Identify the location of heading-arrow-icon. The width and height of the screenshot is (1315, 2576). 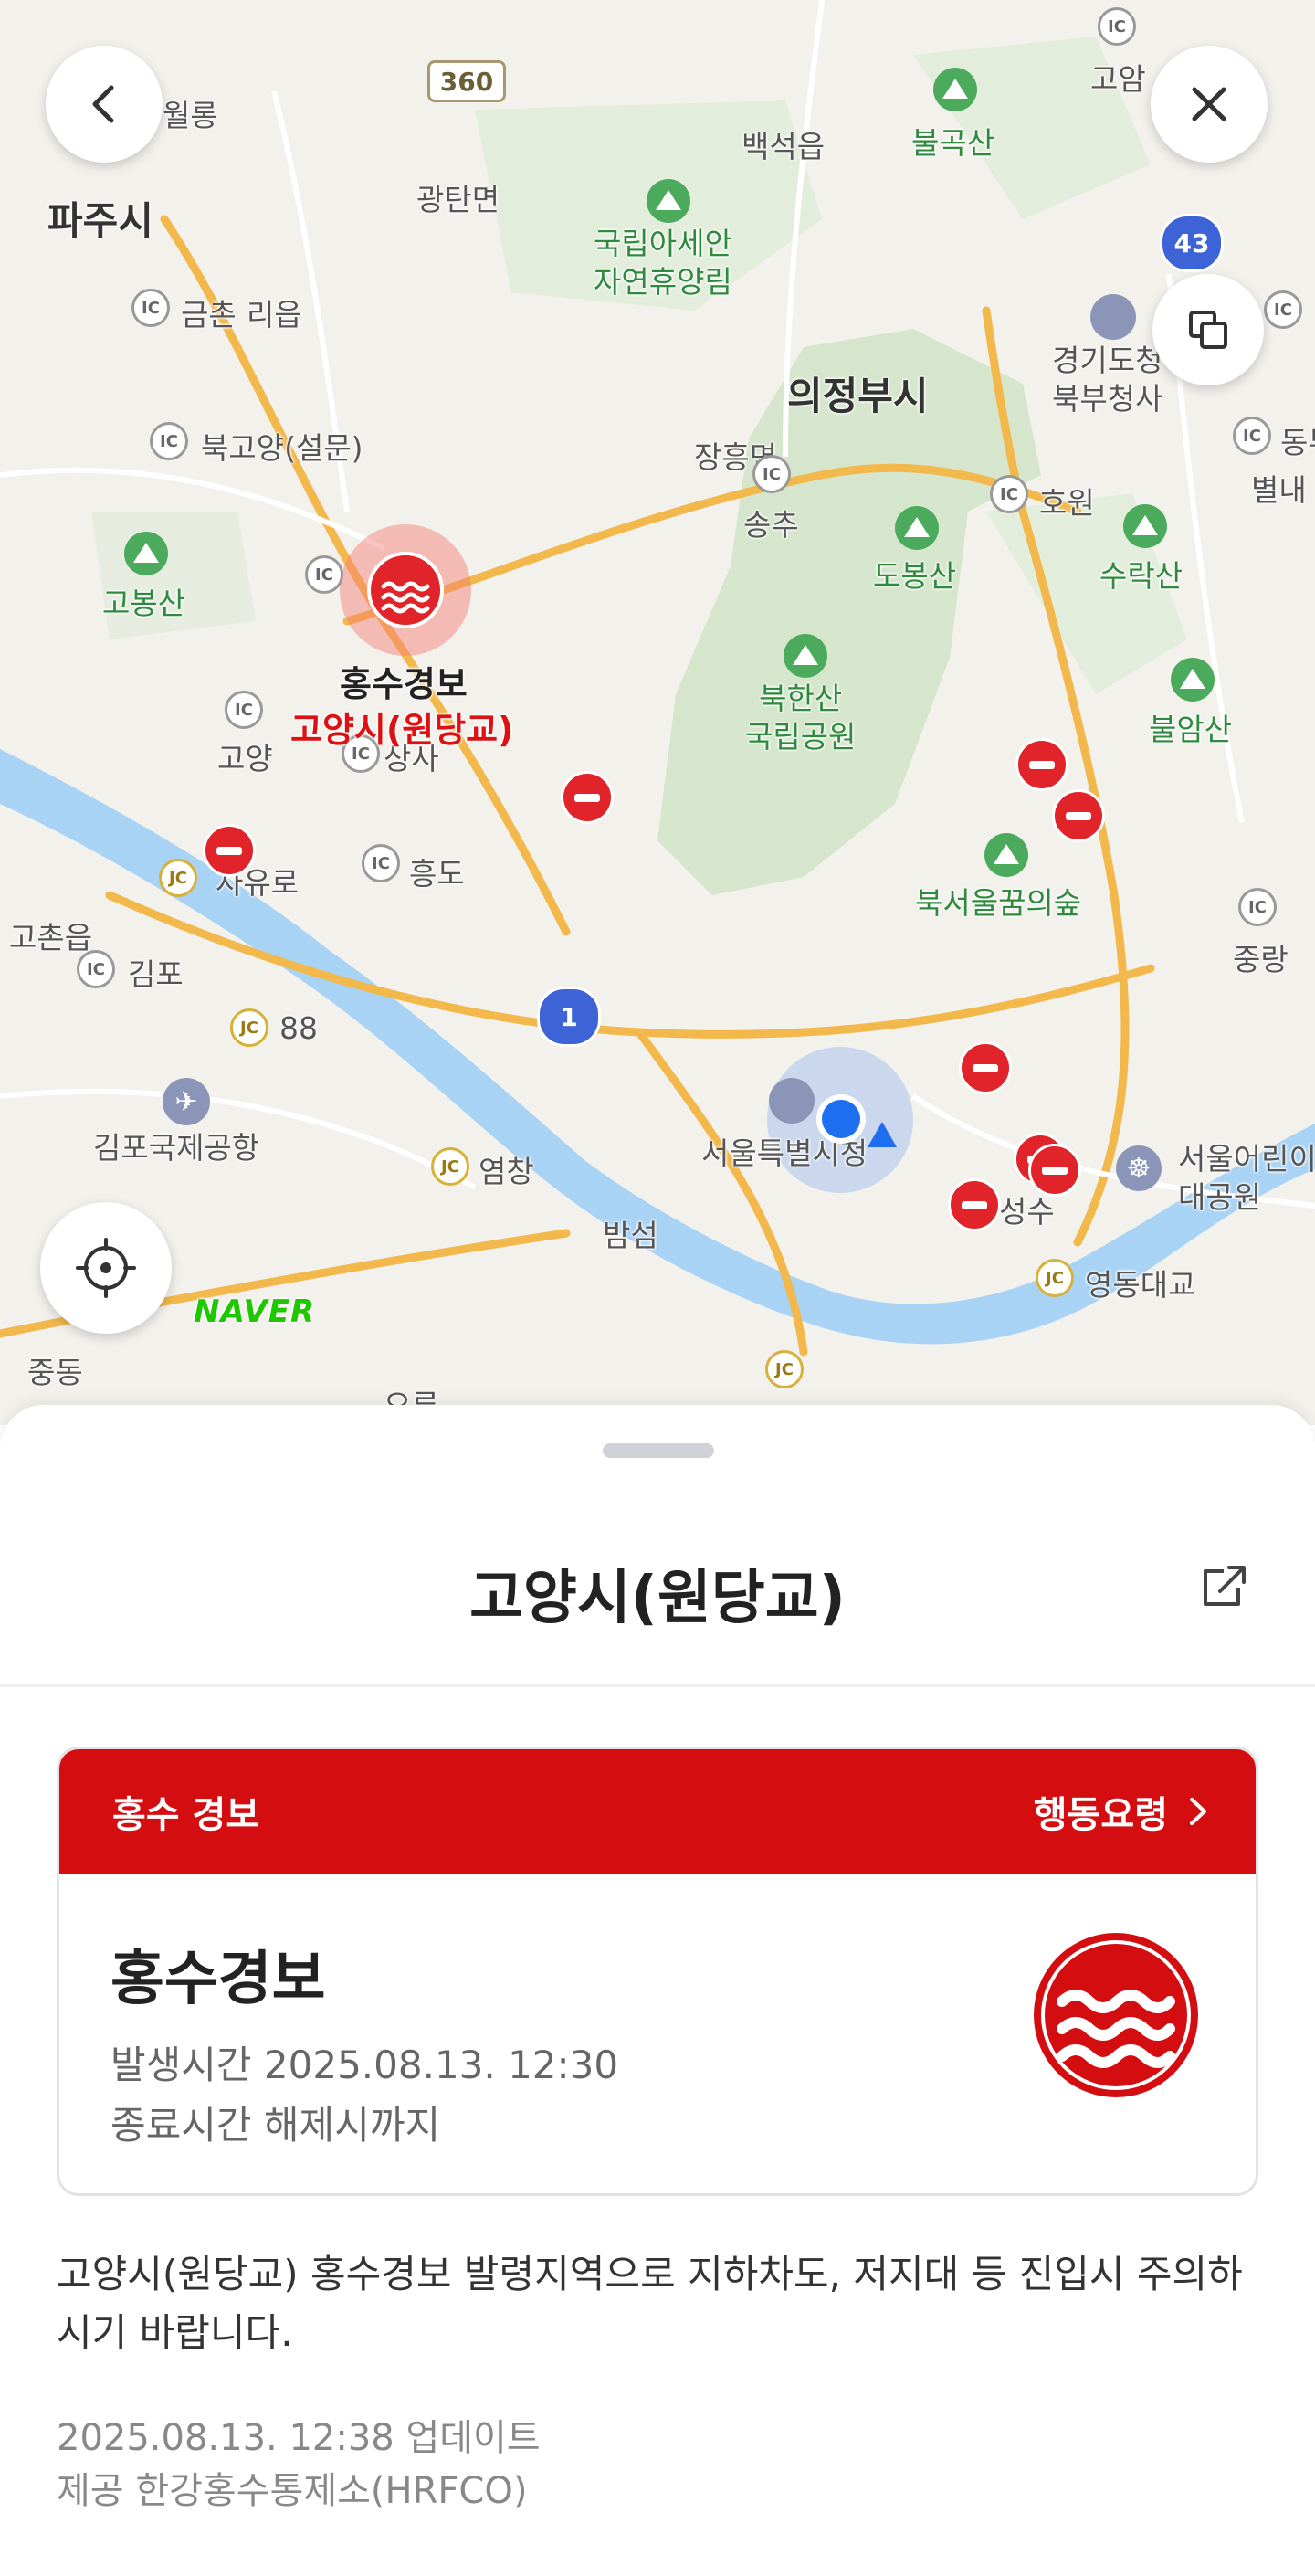
(882, 1134).